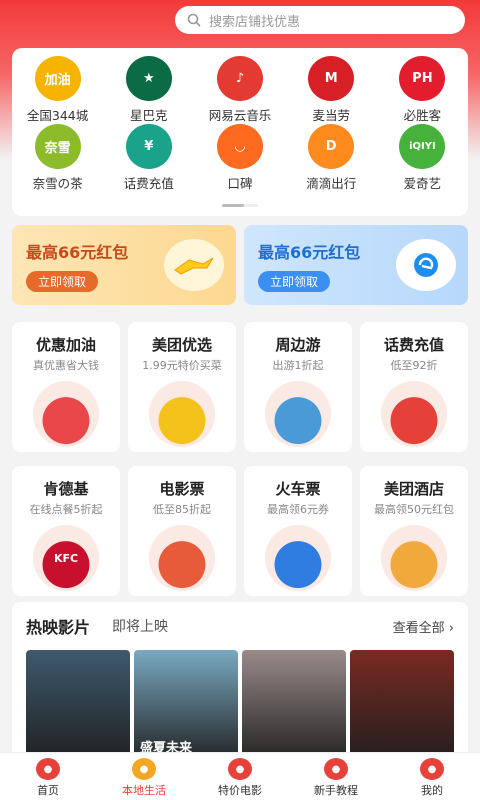 This screenshot has height=800, width=480. What do you see at coordinates (336, 769) in the screenshot?
I see `tutorial-icon: ●` at bounding box center [336, 769].